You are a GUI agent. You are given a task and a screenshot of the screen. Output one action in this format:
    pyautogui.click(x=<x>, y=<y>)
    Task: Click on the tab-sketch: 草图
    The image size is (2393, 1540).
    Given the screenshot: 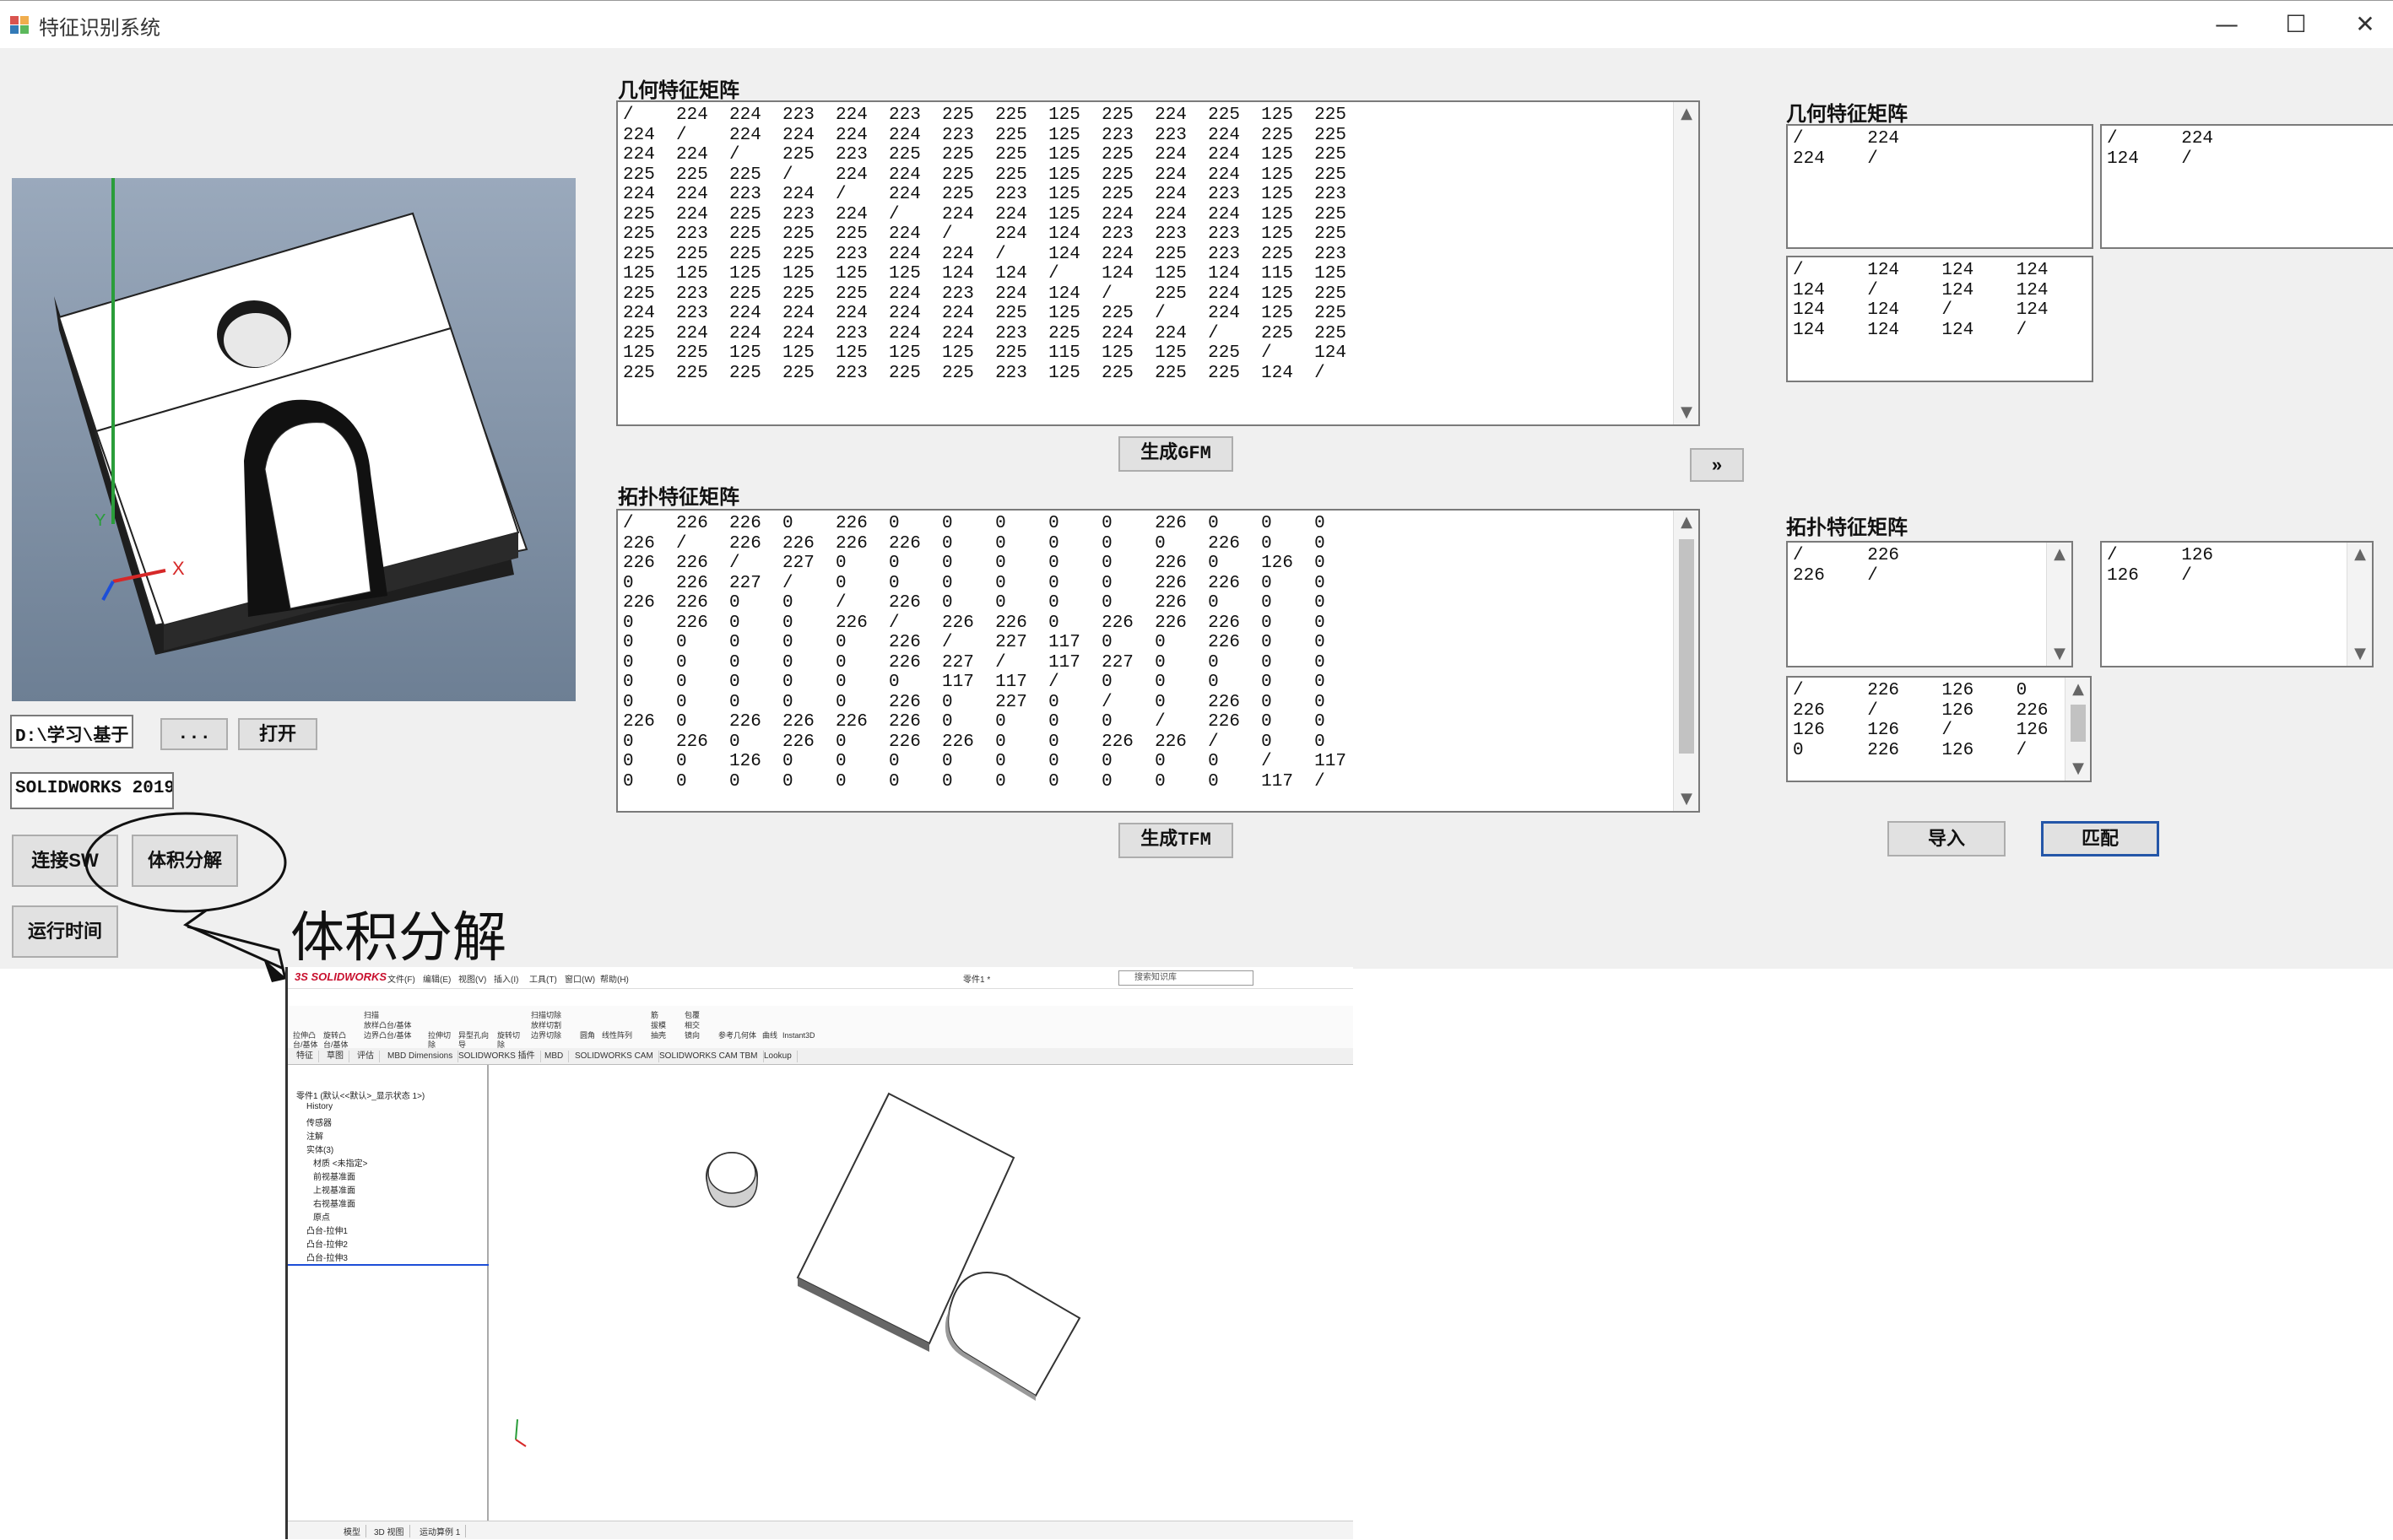 What is the action you would take?
    pyautogui.click(x=335, y=1056)
    